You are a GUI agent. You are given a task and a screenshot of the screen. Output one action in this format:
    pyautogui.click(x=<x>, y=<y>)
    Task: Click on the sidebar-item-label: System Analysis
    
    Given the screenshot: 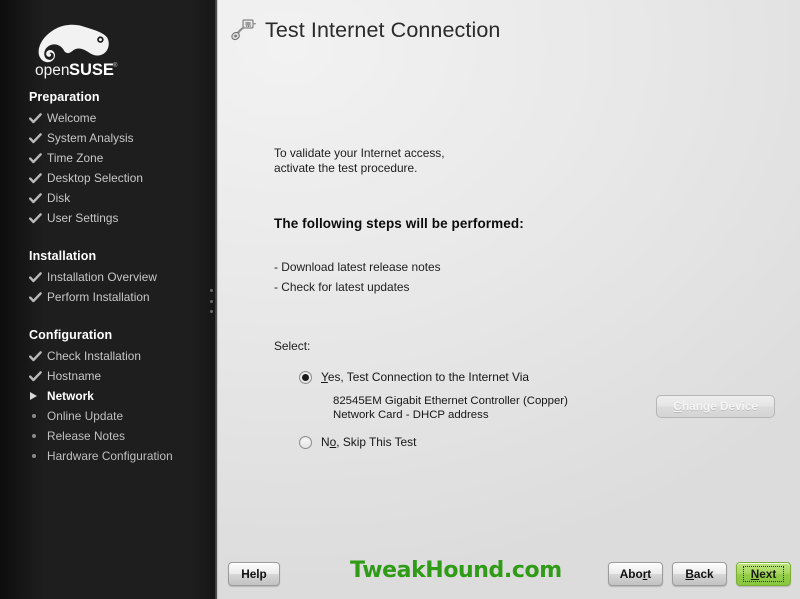 What is the action you would take?
    pyautogui.click(x=90, y=138)
    